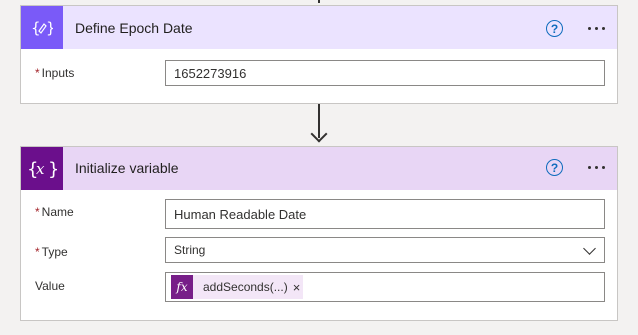  I want to click on name-value: Human Readable Date, so click(240, 214).